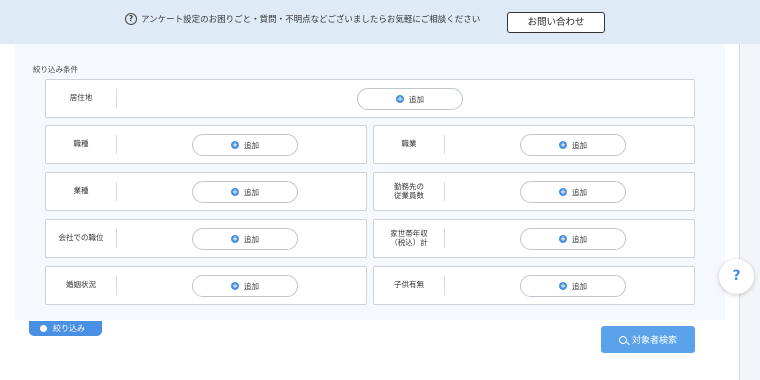 The width and height of the screenshot is (760, 380). I want to click on filter-field-position: 会社での職位 + 追加, so click(206, 238).